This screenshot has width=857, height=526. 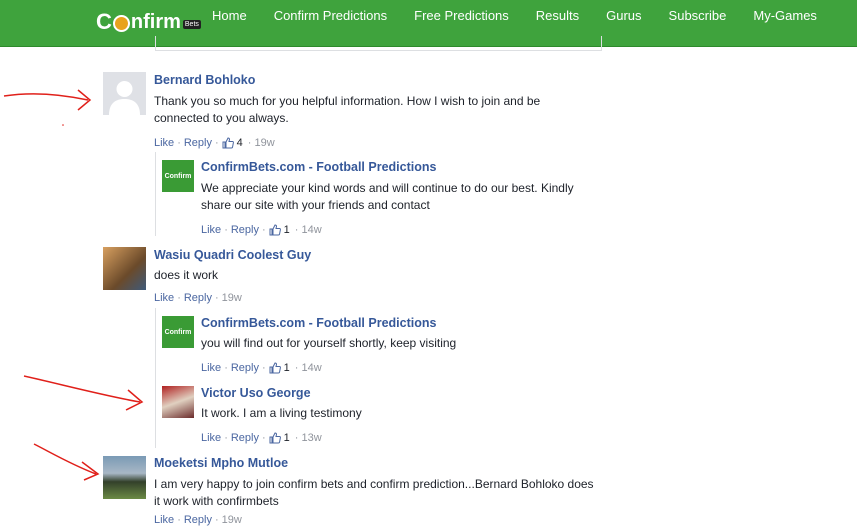 I want to click on logo-text: nfirm, so click(x=155, y=21).